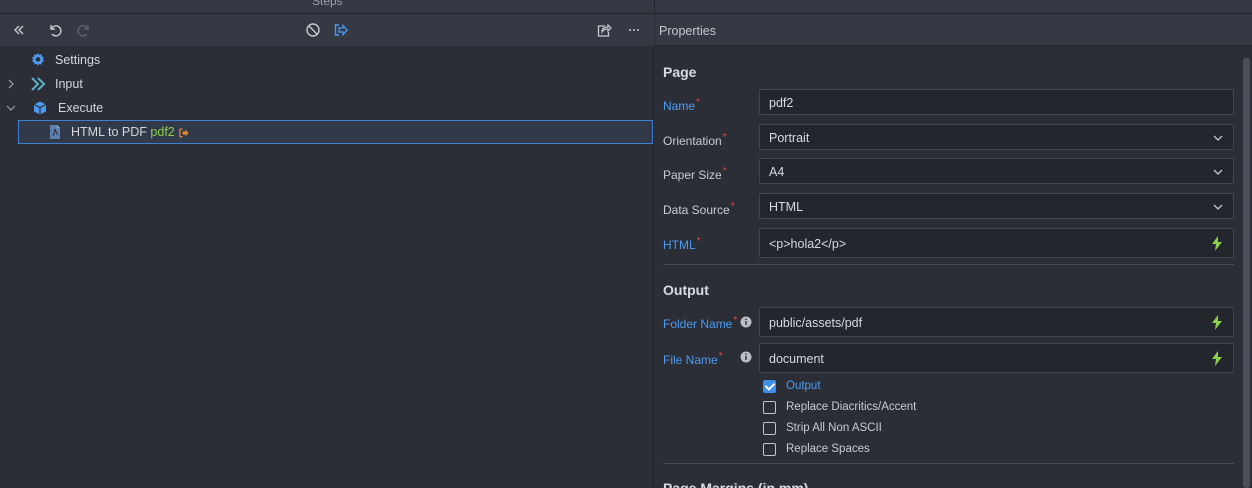 Image resolution: width=1252 pixels, height=488 pixels. What do you see at coordinates (109, 132) in the screenshot?
I see `step-type-label: HTML to PDF` at bounding box center [109, 132].